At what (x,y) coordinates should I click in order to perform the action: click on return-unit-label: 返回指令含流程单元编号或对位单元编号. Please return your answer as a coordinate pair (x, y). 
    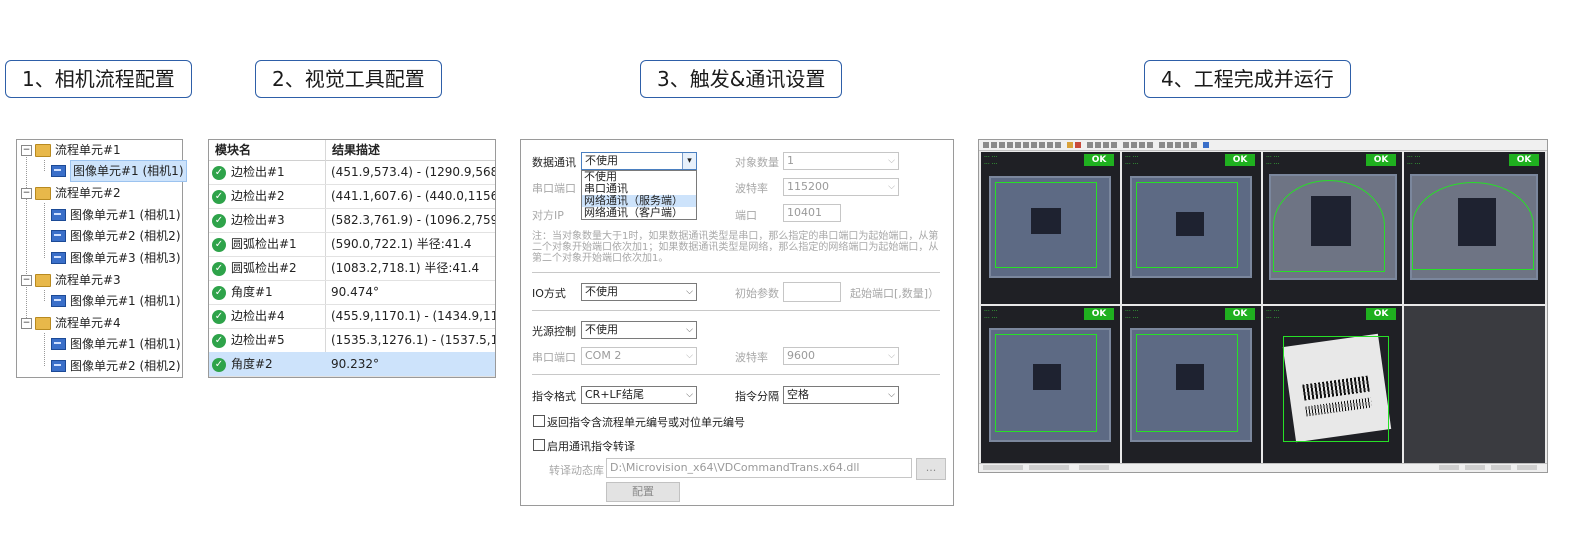
    Looking at the image, I should click on (646, 422).